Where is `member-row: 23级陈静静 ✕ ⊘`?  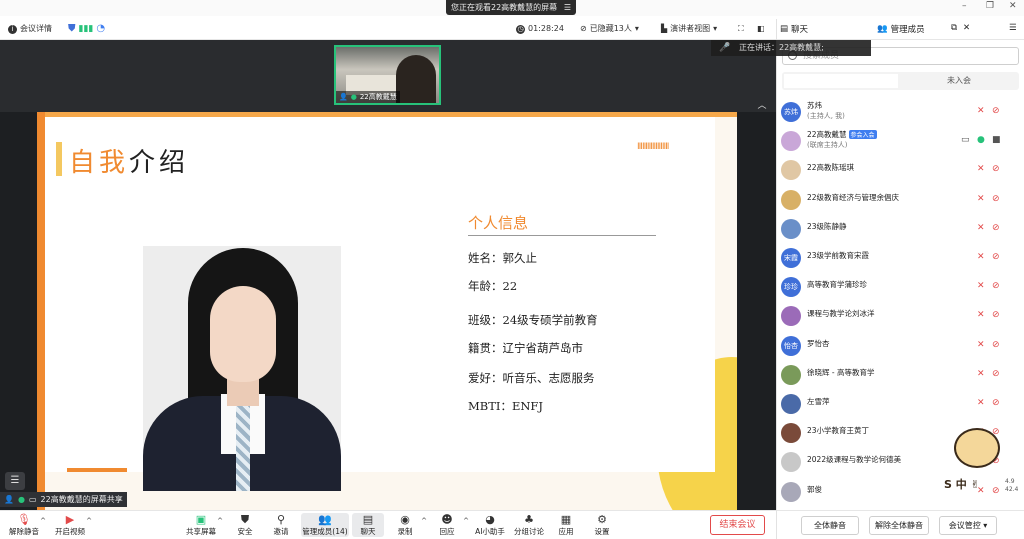
member-row: 23级陈静静 ✕ ⊘ is located at coordinates (900, 229).